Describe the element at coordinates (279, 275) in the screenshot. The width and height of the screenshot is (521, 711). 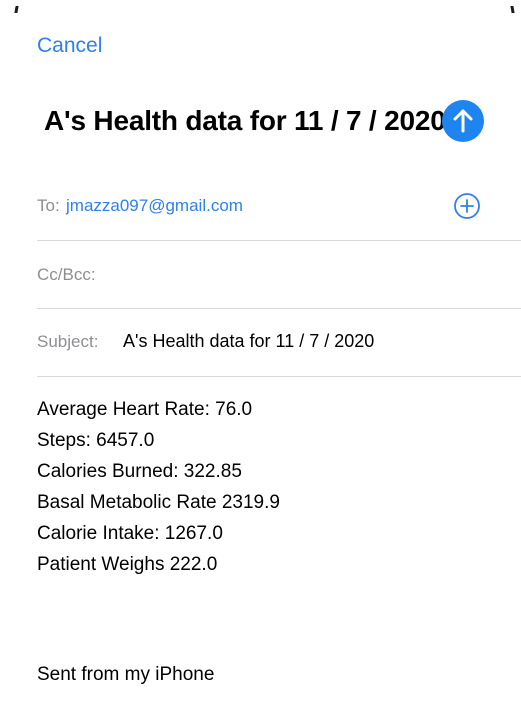
I see `cc-bcc-field: Cc/Bcc:` at that location.